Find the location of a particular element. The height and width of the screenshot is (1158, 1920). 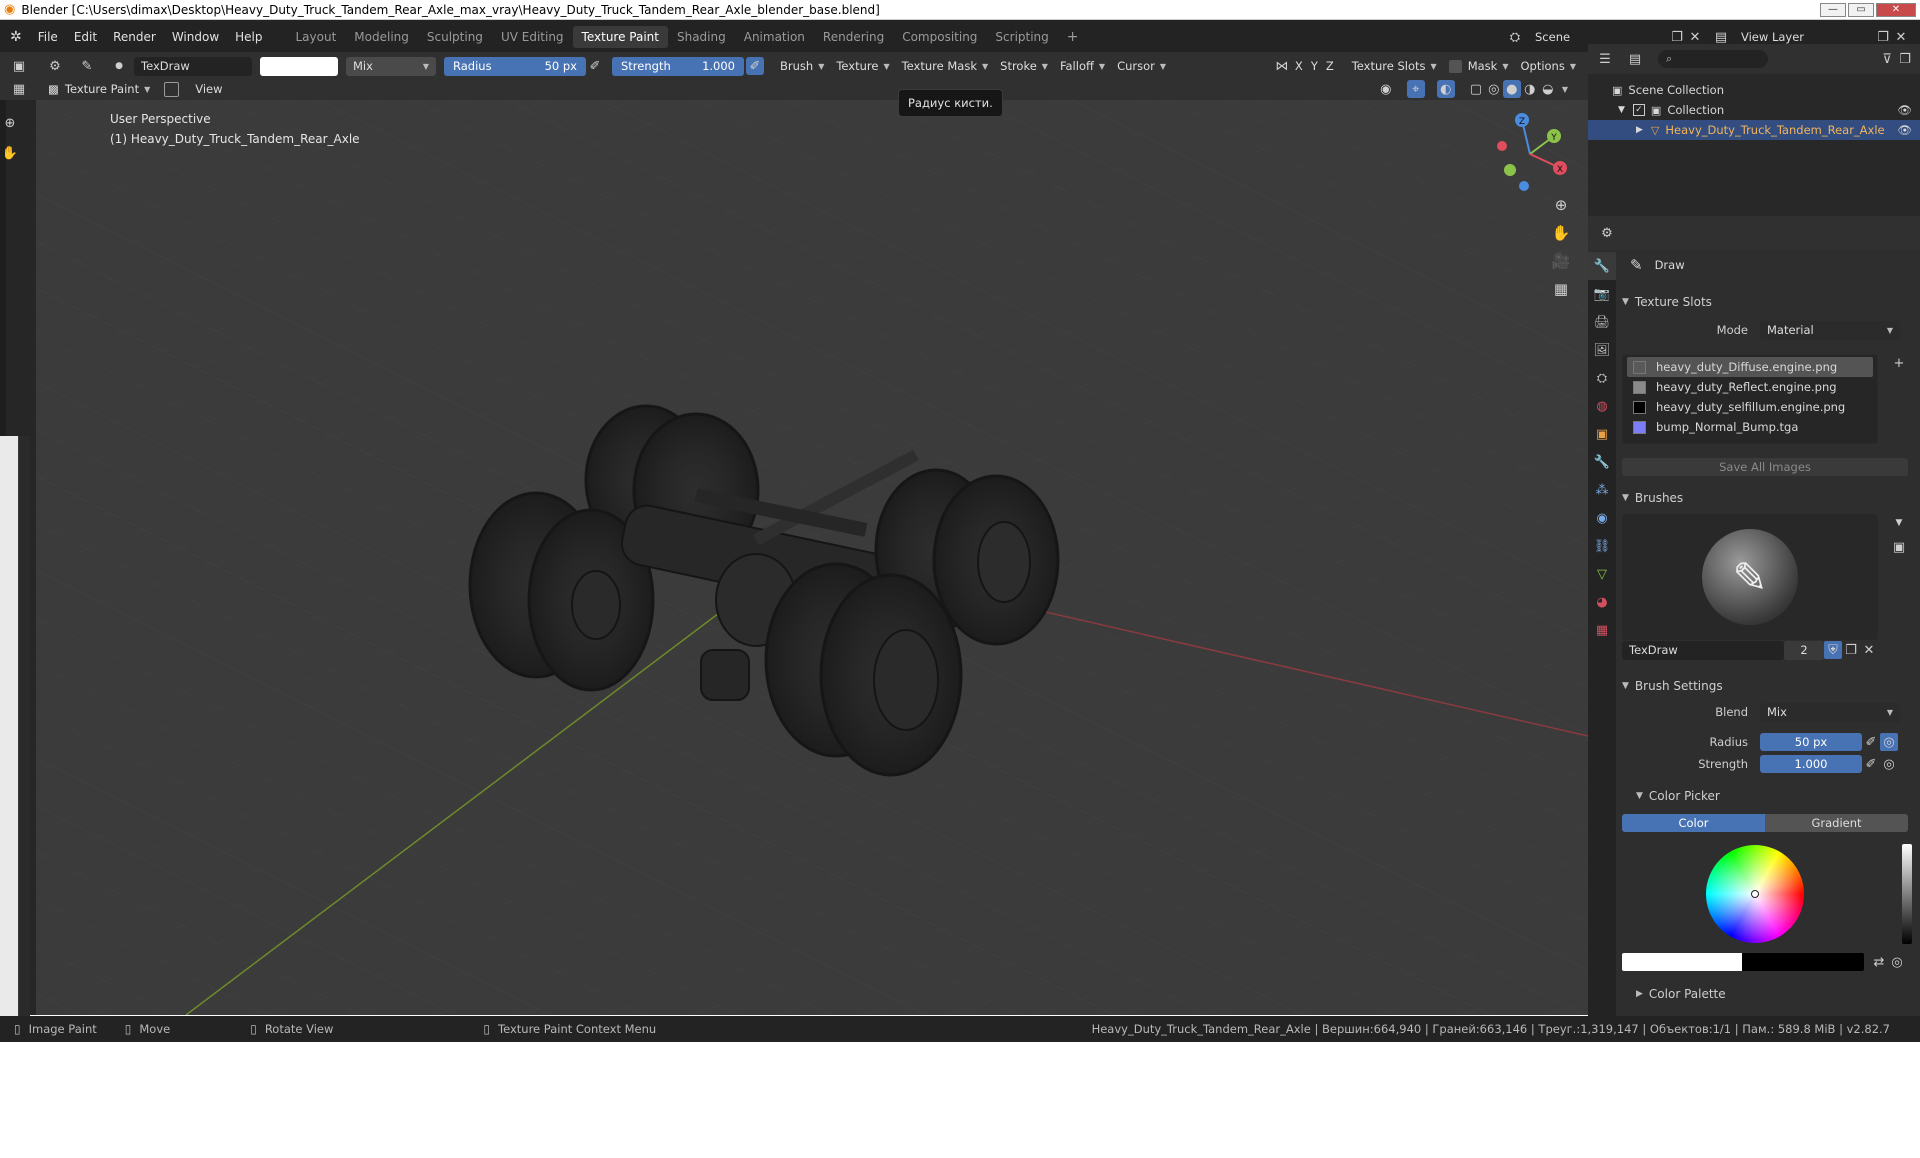

paint-mask-icon is located at coordinates (172, 89).